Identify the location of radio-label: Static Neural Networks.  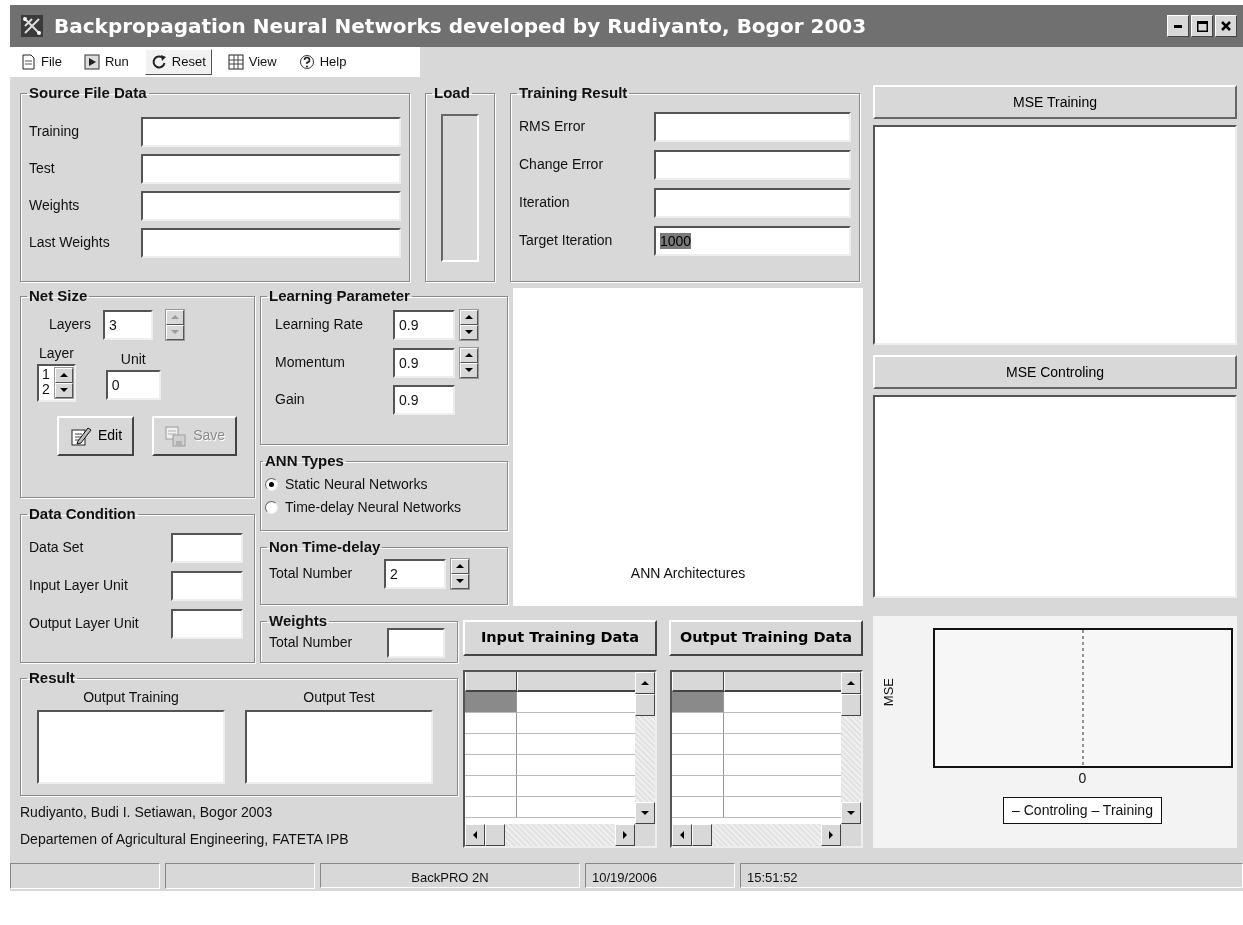
(356, 484).